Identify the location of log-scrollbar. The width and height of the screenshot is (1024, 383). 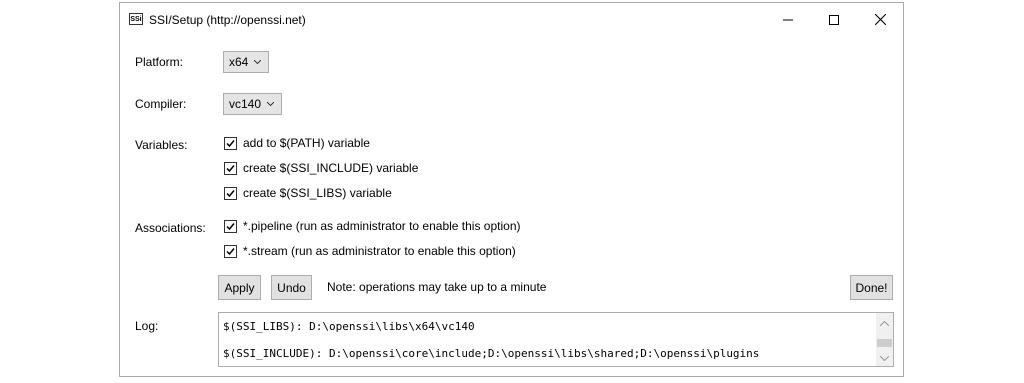
(884, 339).